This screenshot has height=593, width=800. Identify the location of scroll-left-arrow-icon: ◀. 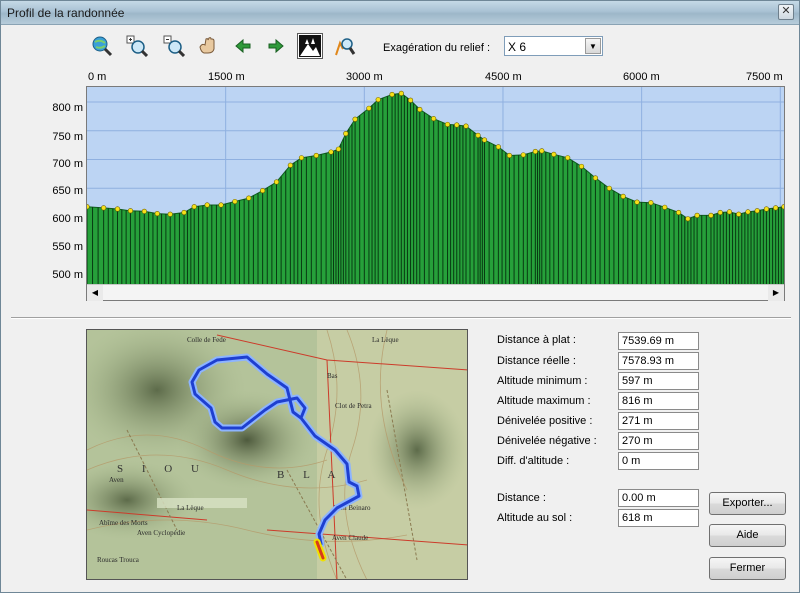
(95, 293).